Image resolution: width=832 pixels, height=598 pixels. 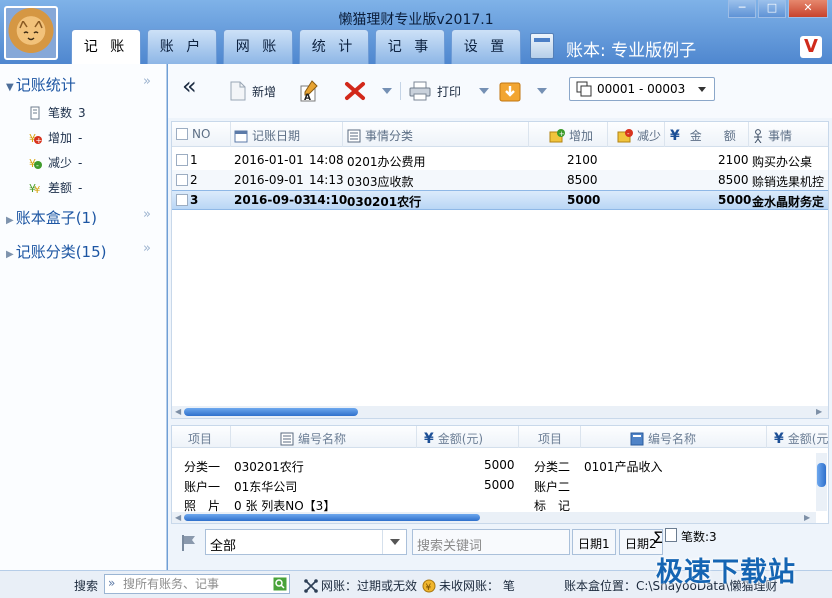 What do you see at coordinates (306, 542) in the screenshot?
I see `scope-select: 全部` at bounding box center [306, 542].